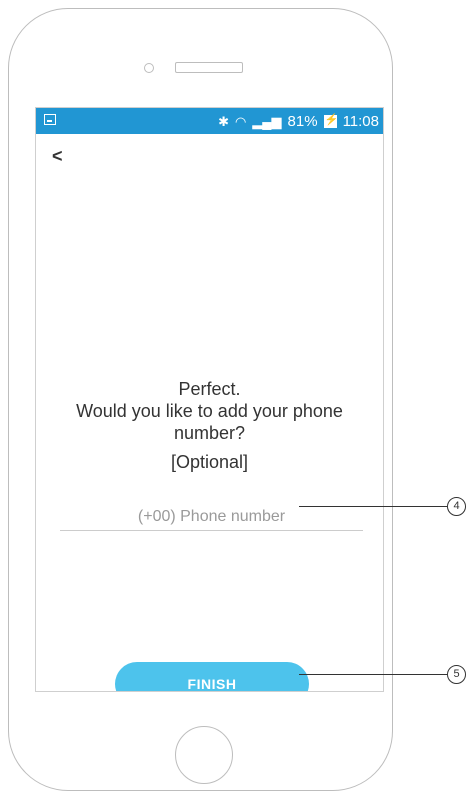 The image size is (467, 801). What do you see at coordinates (149, 68) in the screenshot?
I see `camera-icon` at bounding box center [149, 68].